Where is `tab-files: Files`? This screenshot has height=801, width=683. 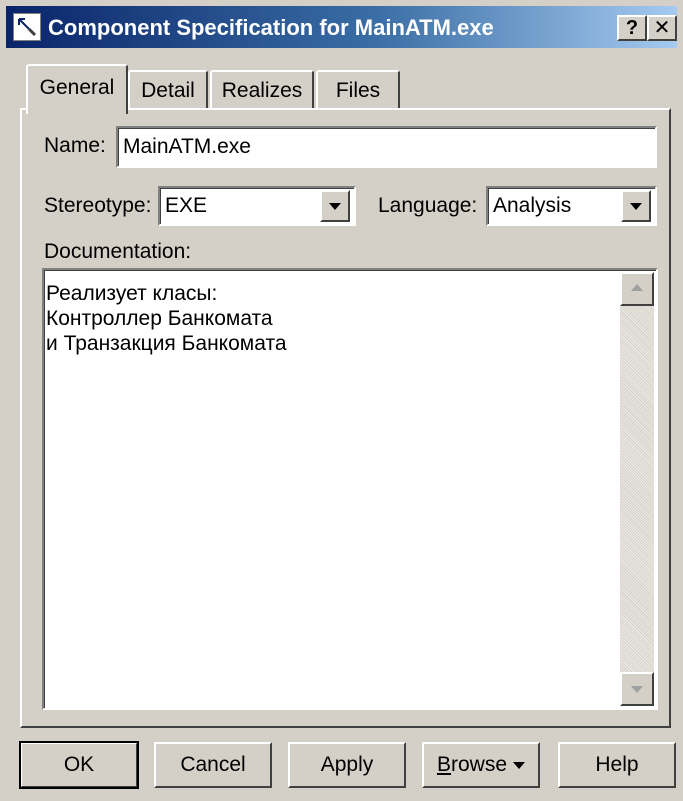
tab-files: Files is located at coordinates (358, 90).